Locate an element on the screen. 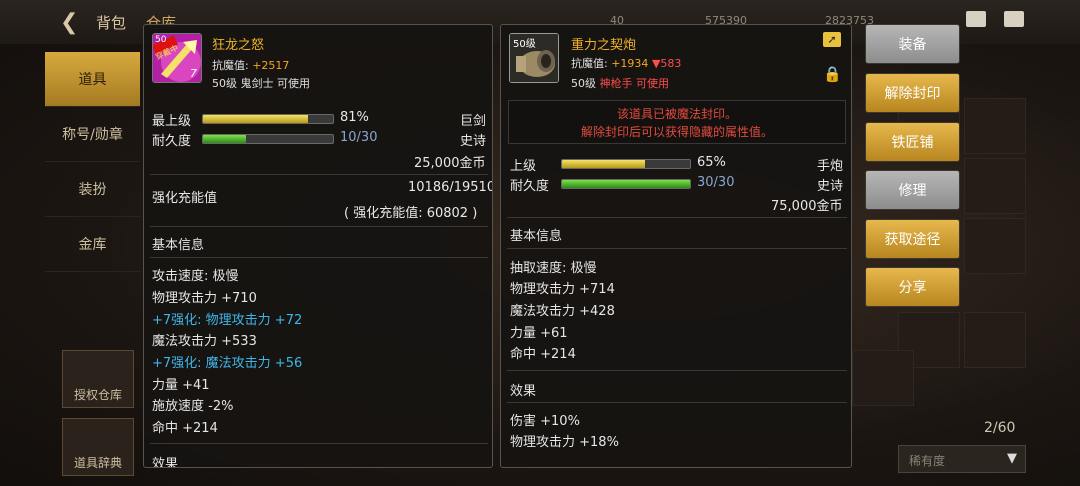 Image resolution: width=1080 pixels, height=486 pixels. item-name: 狂龙之怒 is located at coordinates (238, 45).